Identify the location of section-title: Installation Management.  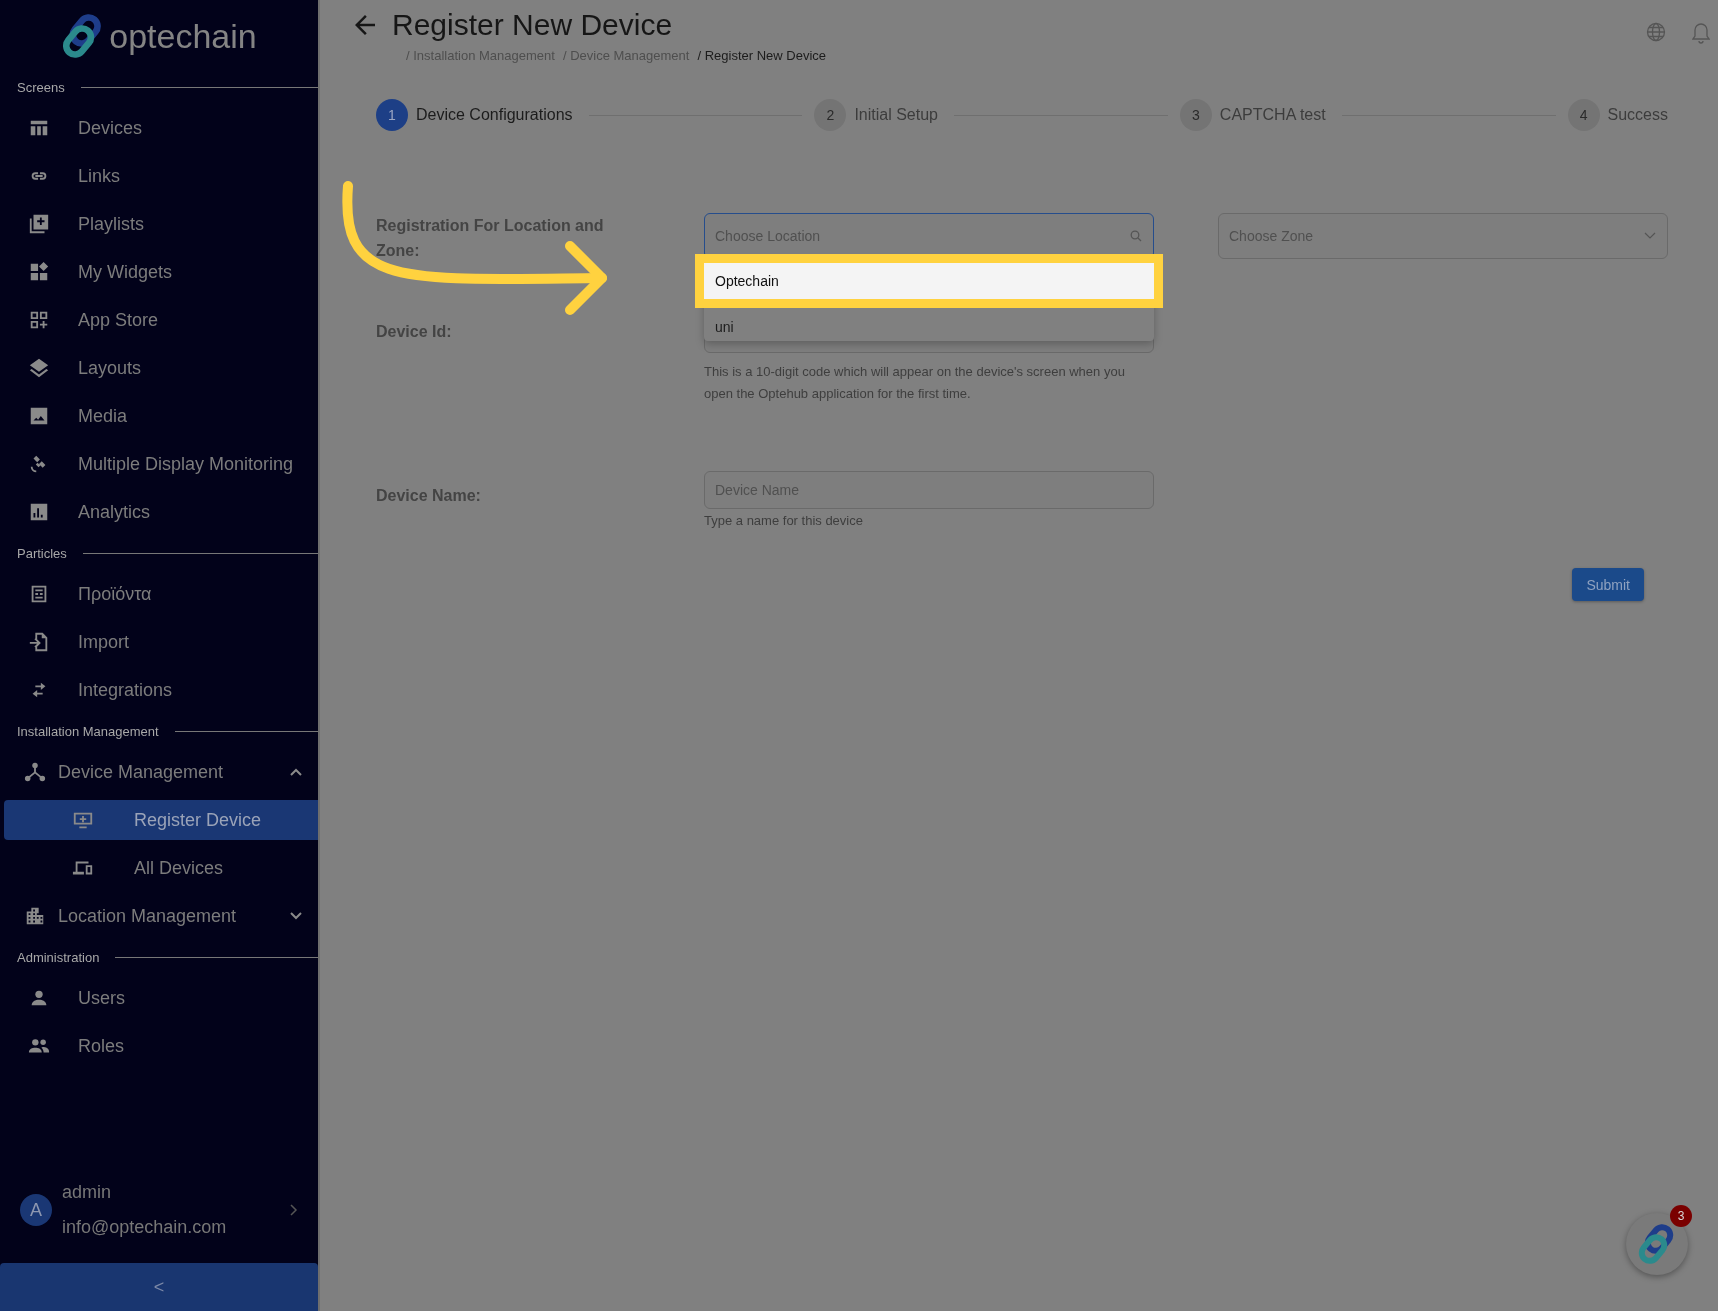
(88, 731).